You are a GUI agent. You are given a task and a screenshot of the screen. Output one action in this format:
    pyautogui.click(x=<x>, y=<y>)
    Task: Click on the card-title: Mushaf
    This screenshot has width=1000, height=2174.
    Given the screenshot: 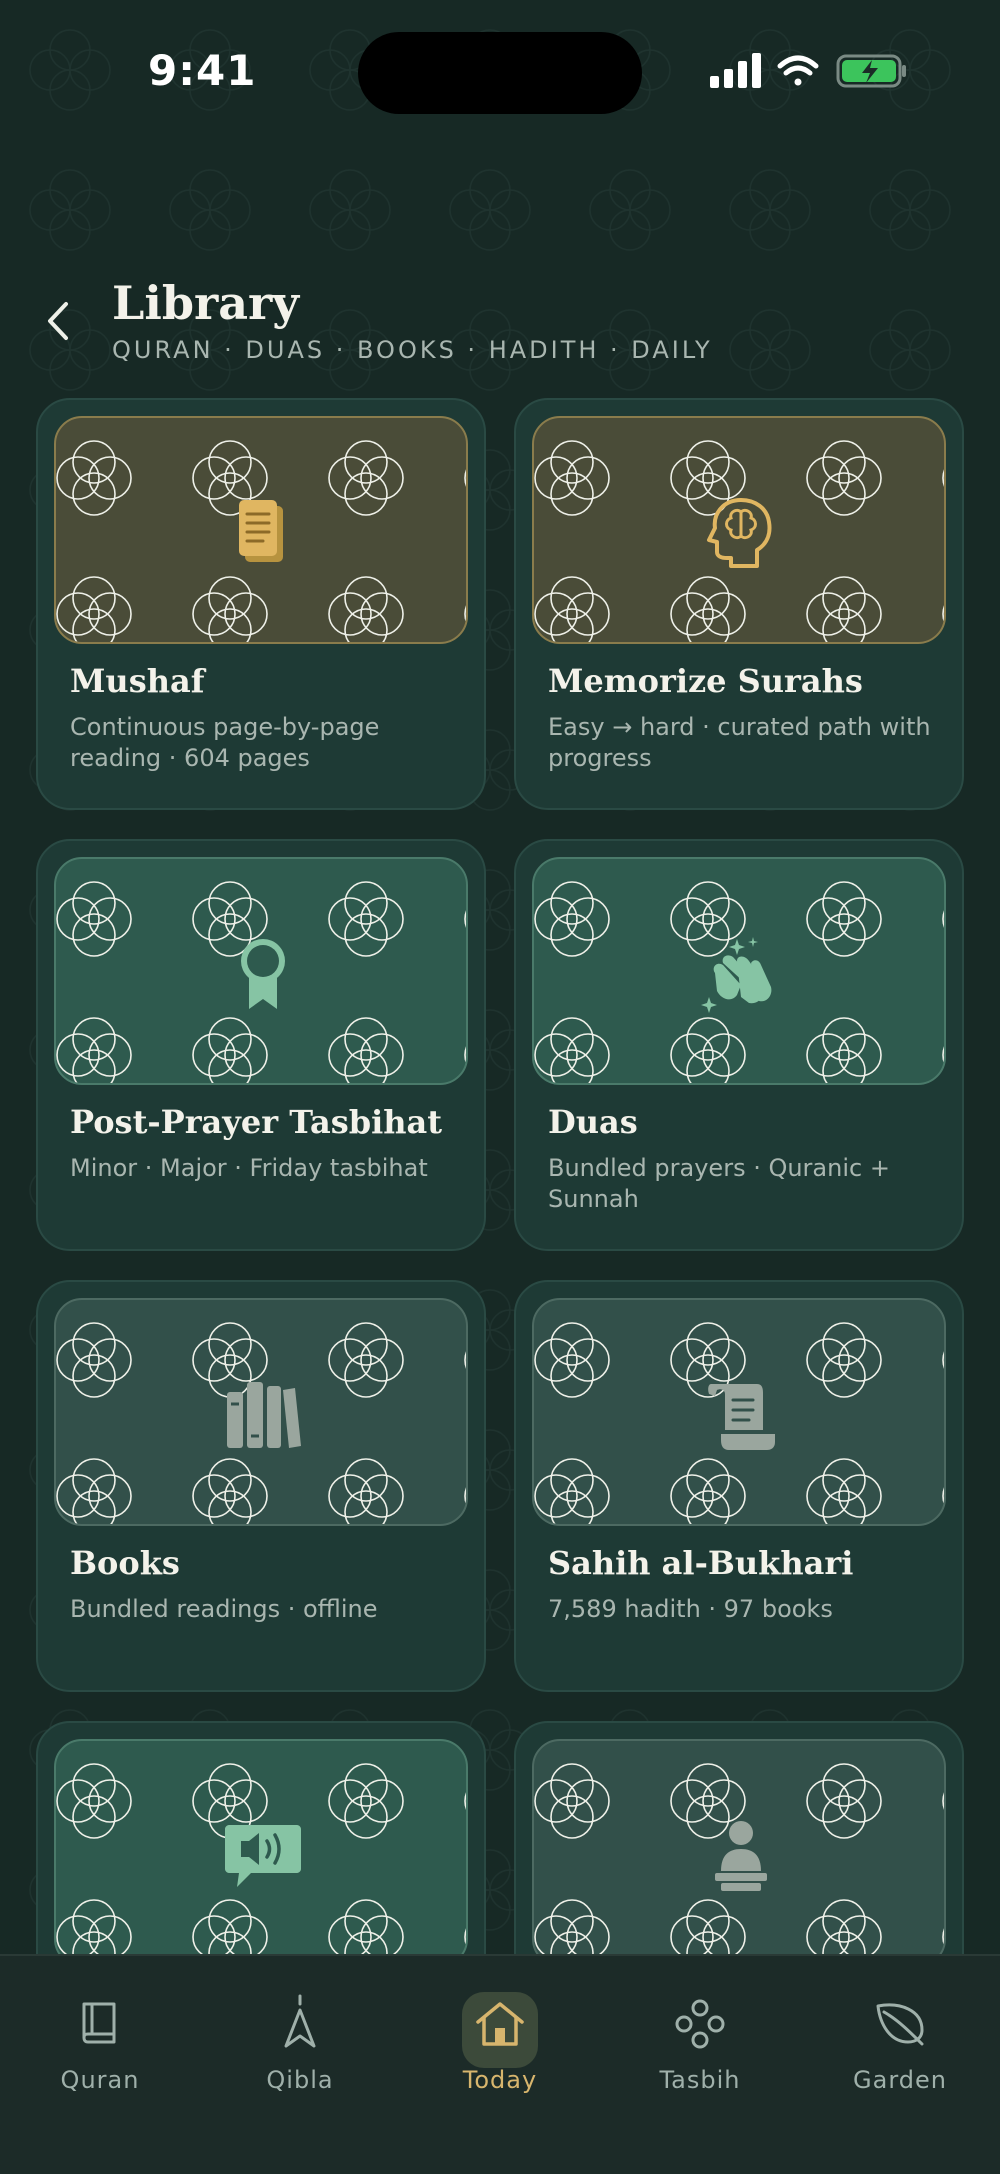 What is the action you would take?
    pyautogui.click(x=137, y=681)
    